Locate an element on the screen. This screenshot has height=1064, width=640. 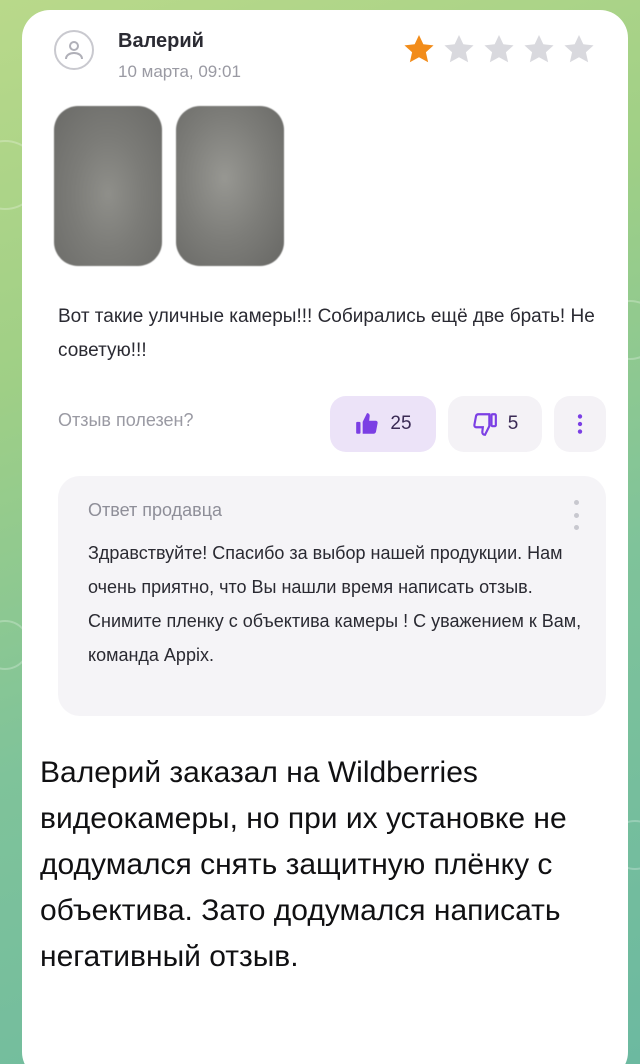
rating-stars is located at coordinates (499, 50).